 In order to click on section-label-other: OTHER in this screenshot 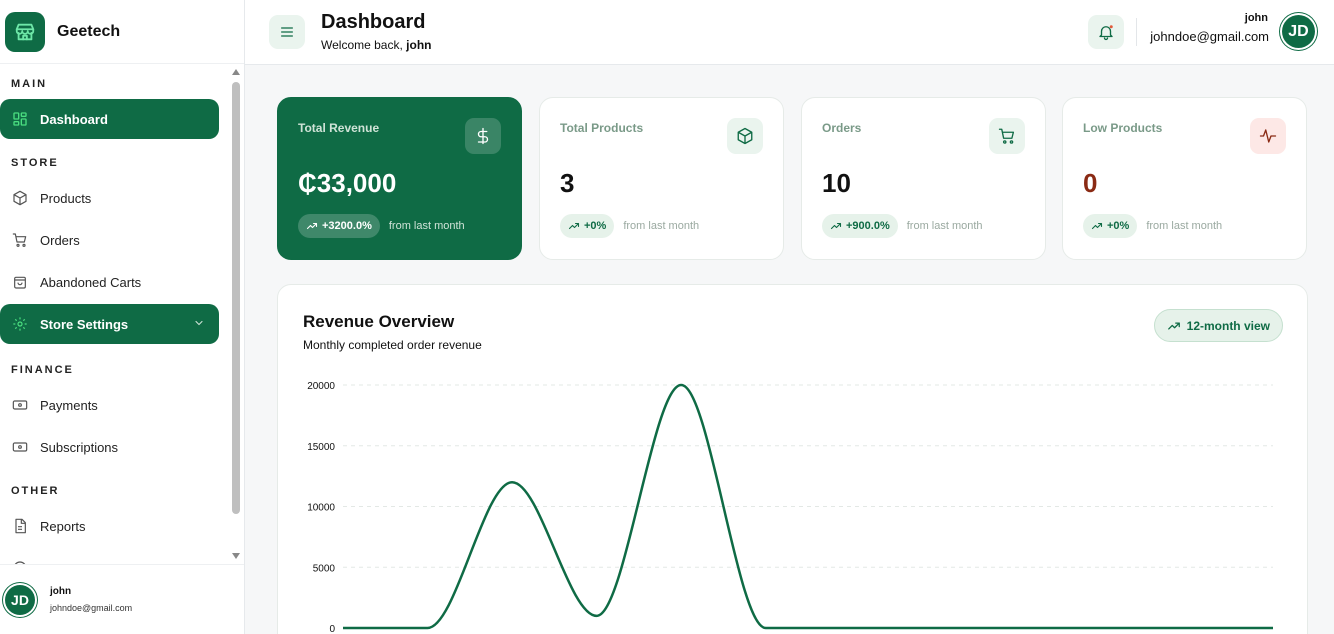, I will do `click(35, 491)`.